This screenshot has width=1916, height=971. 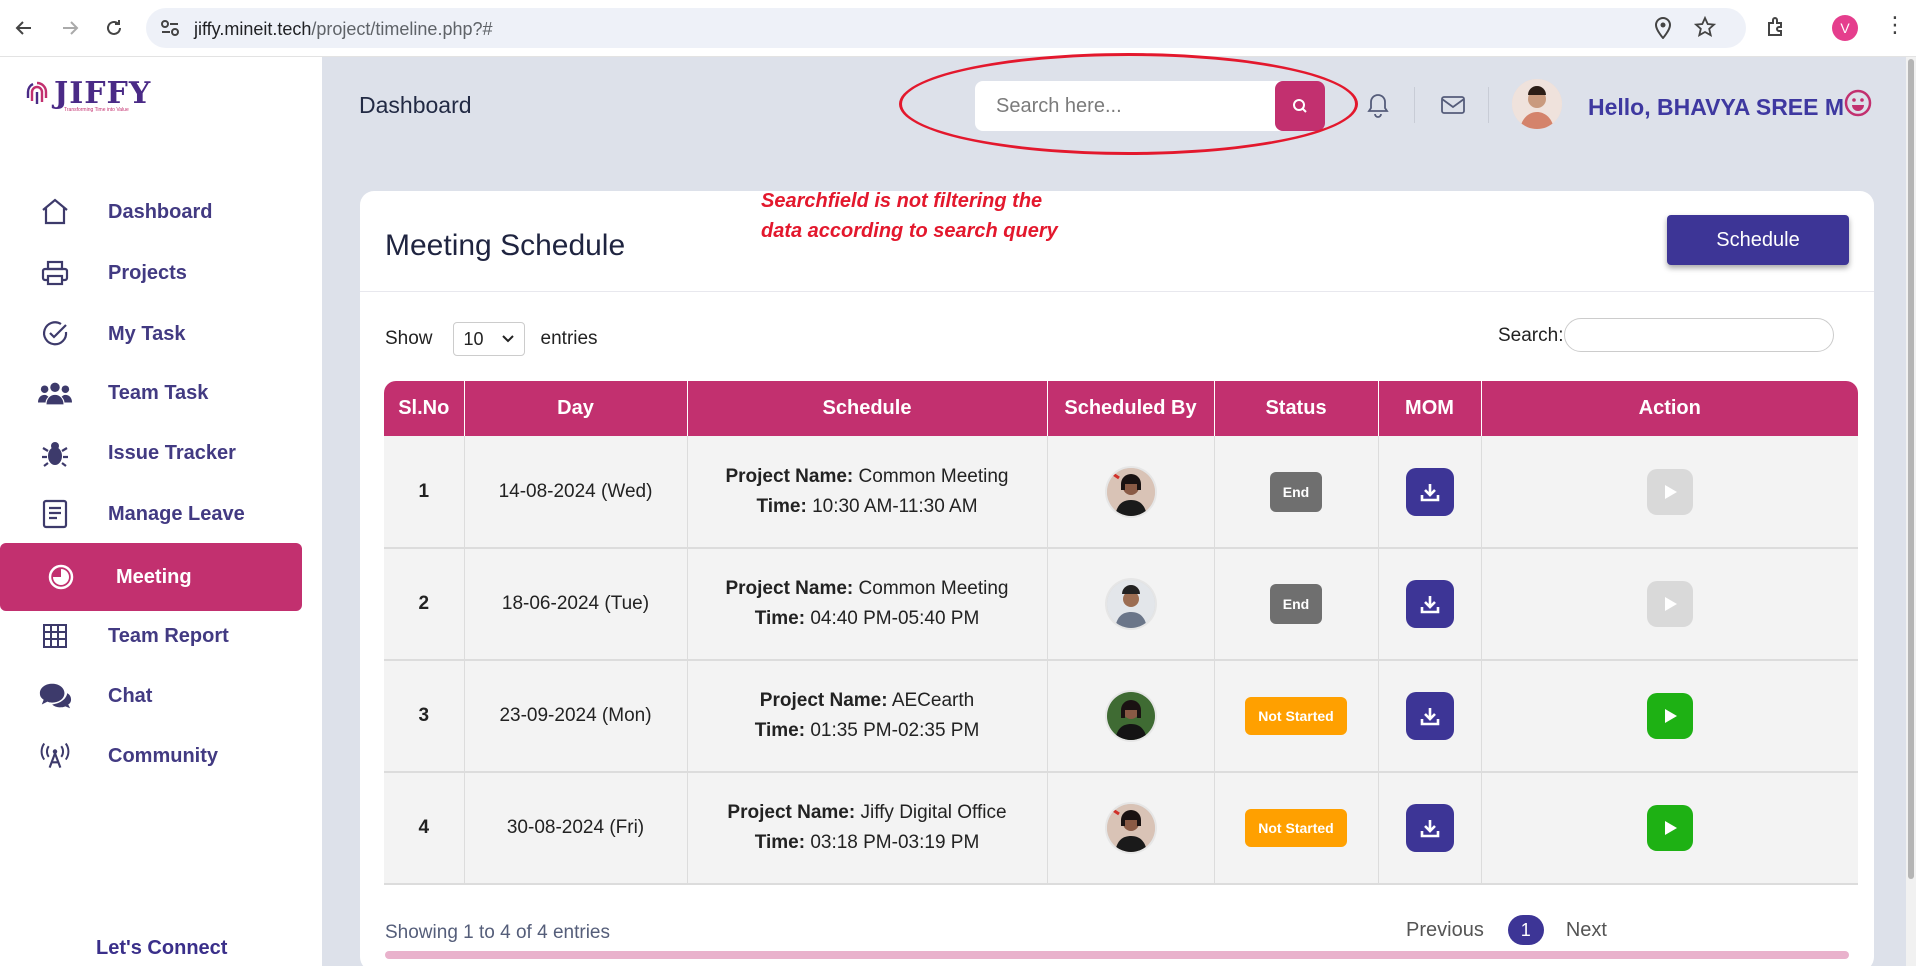 What do you see at coordinates (424, 408) in the screenshot?
I see `header-slno: Sl.No` at bounding box center [424, 408].